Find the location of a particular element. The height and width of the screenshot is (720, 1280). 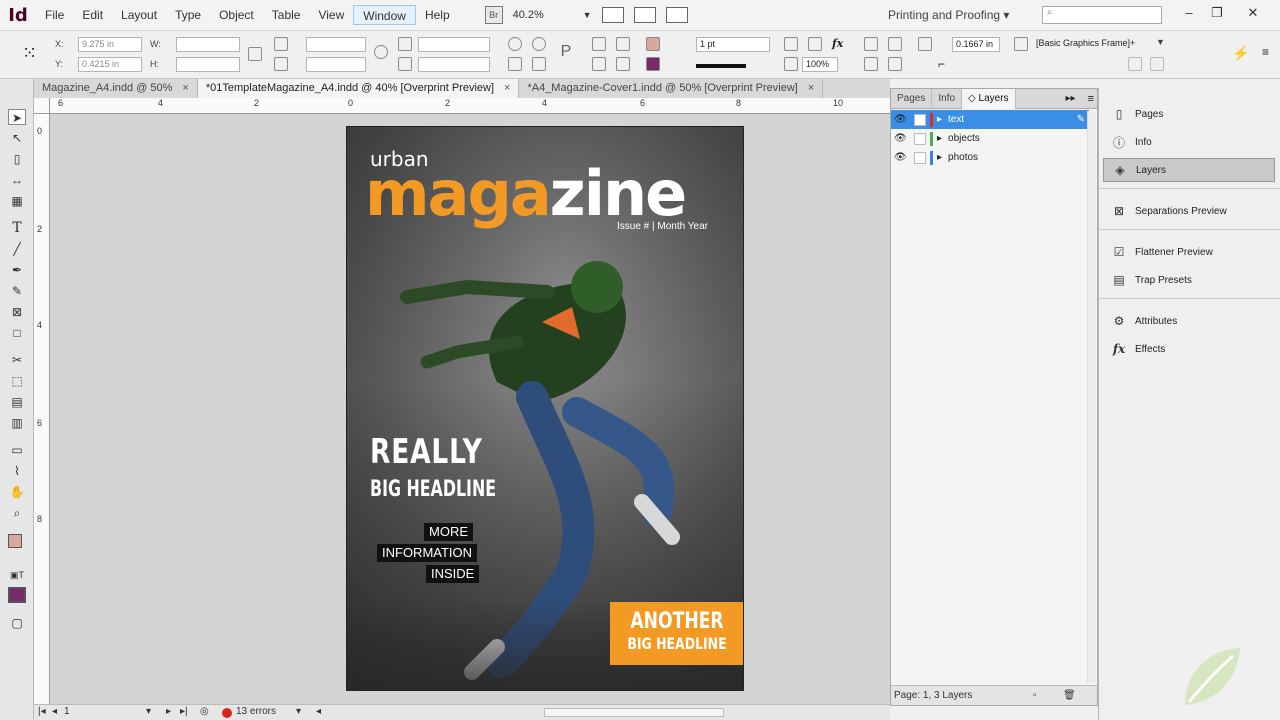

rectangle-tool-icon: □ is located at coordinates (17, 333).